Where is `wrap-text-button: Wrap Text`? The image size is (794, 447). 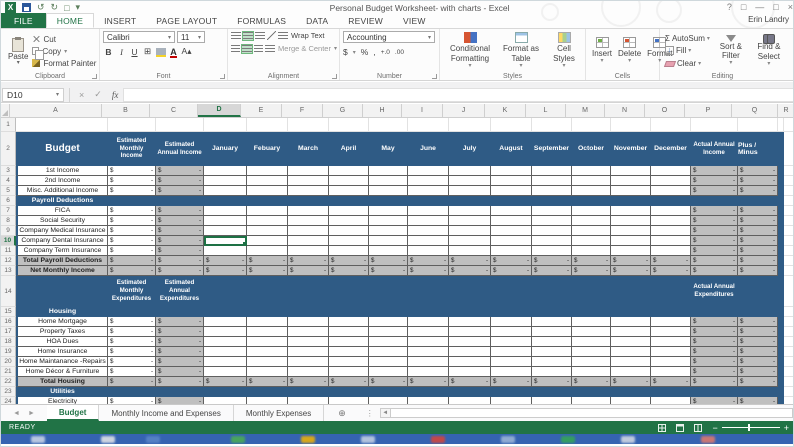
wrap-text-button: Wrap Text is located at coordinates (301, 35).